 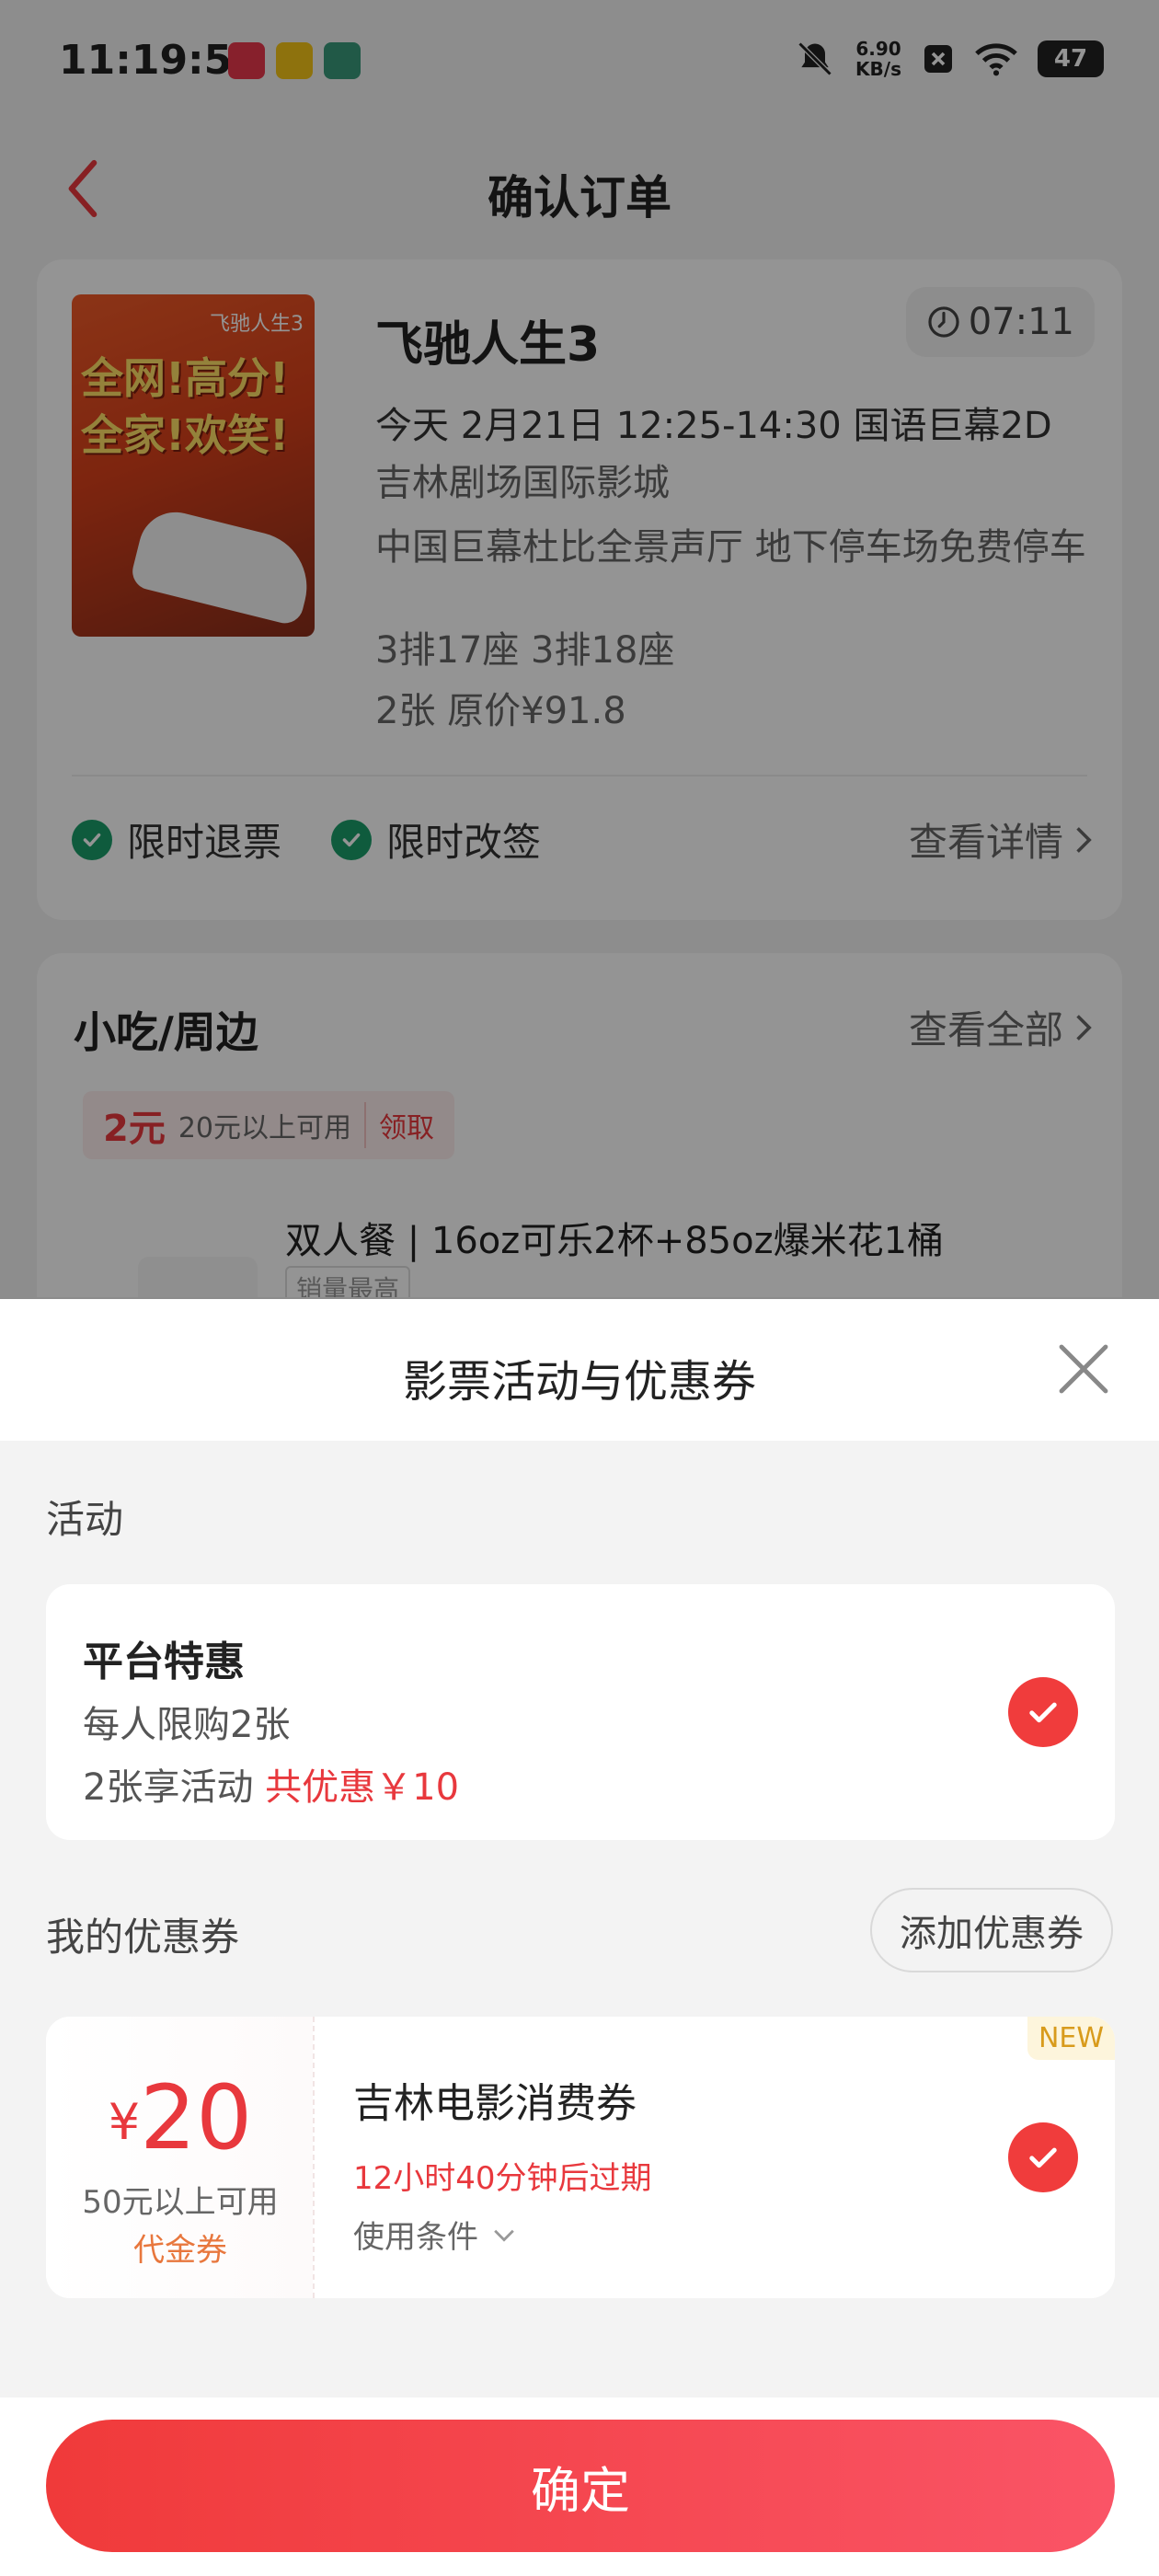 I want to click on activity-discount: 2张享活动 共优惠￥10, so click(x=271, y=1784).